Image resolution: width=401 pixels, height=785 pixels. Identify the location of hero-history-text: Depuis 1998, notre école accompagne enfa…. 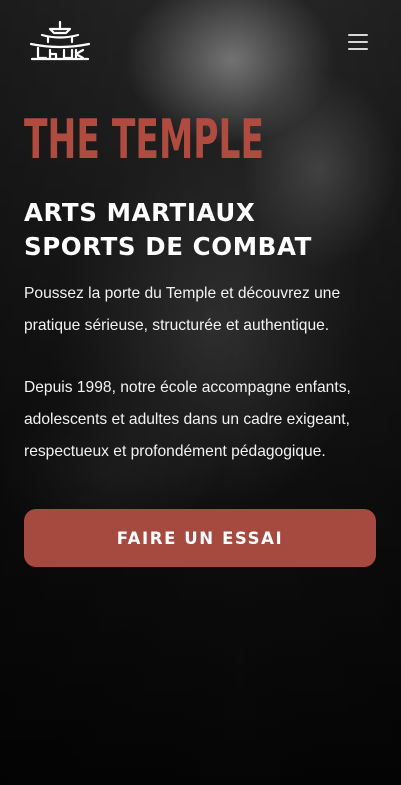
(187, 419).